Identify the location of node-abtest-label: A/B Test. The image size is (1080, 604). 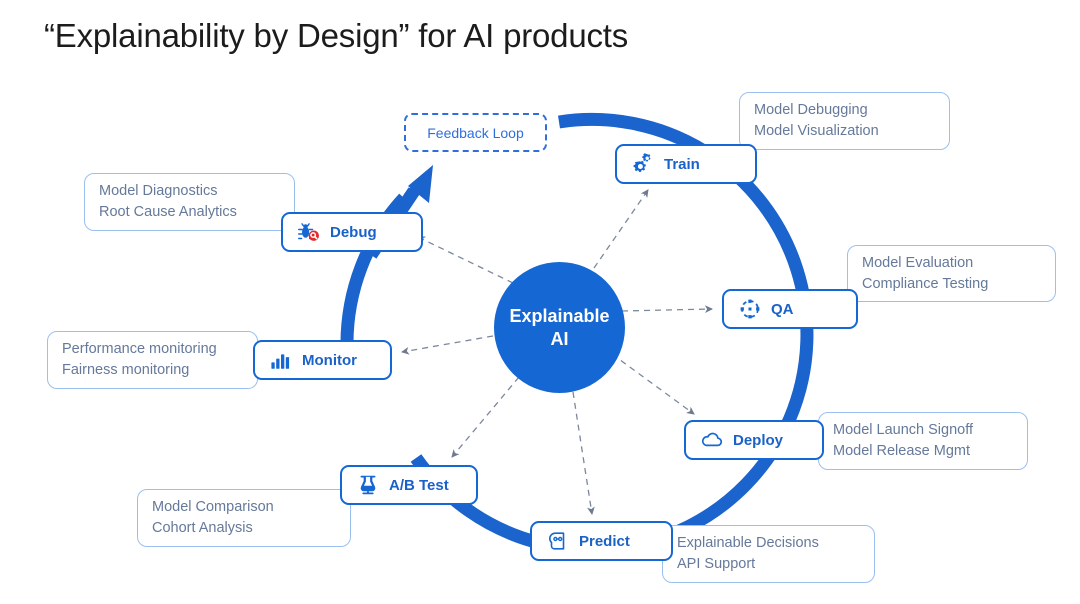
(419, 485).